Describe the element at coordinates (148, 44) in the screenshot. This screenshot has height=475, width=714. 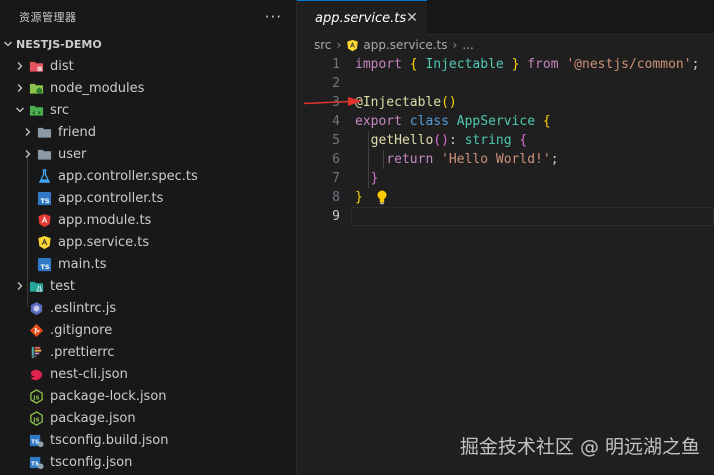
I see `tree-root-nestjs-demo: NESTJS-DEMO` at that location.